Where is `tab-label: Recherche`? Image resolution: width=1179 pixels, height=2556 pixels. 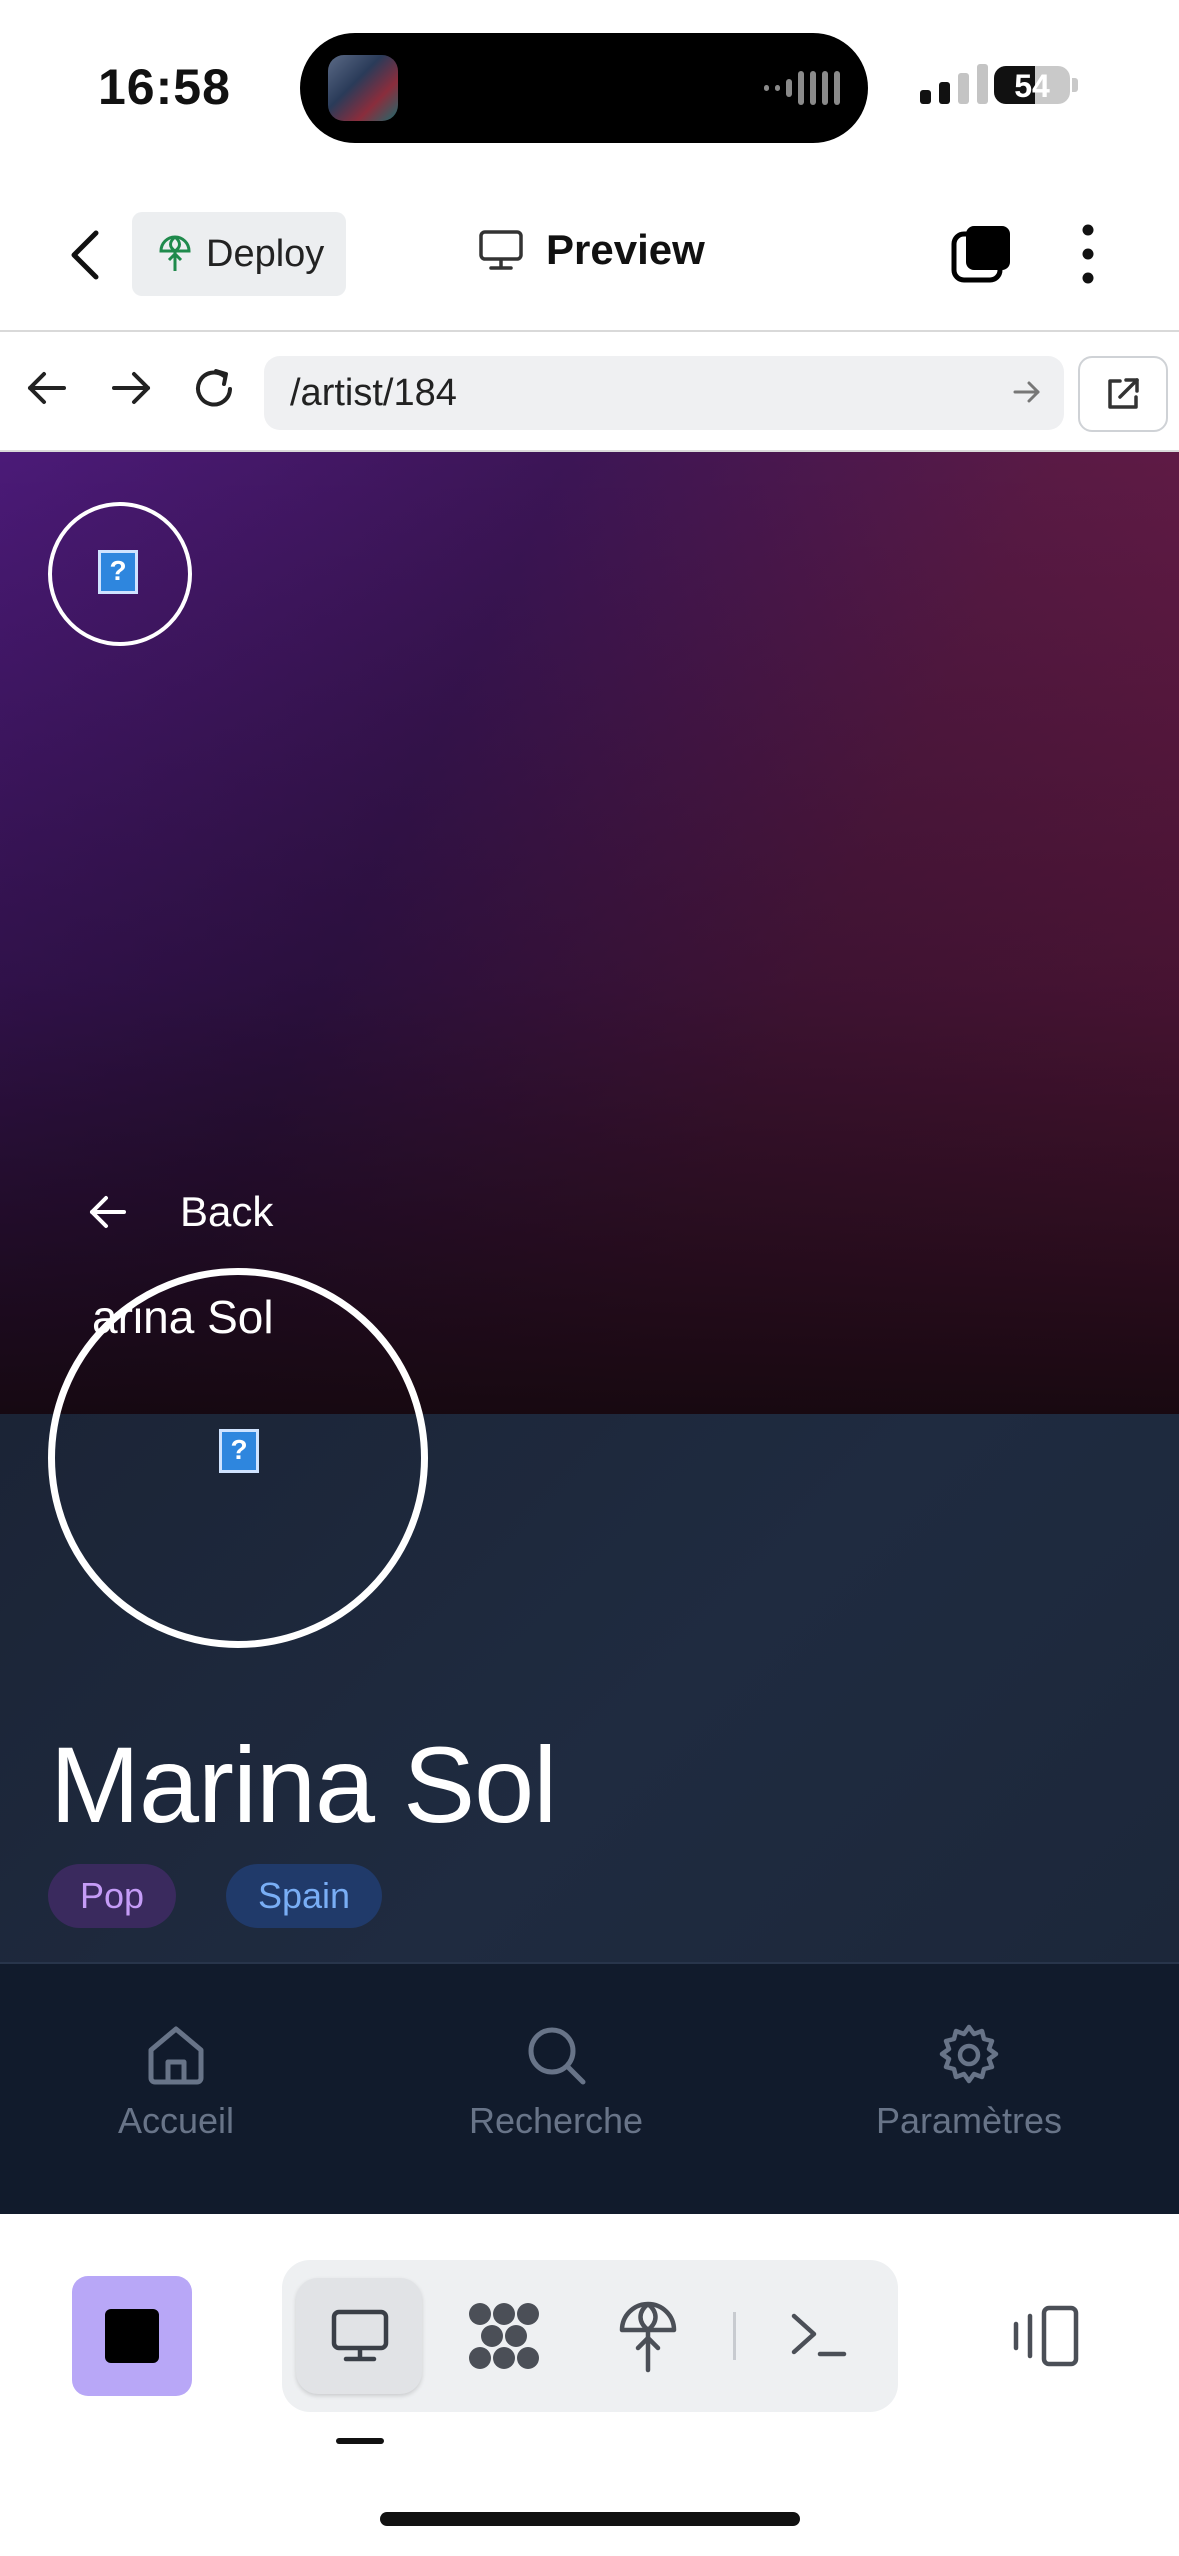 tab-label: Recherche is located at coordinates (556, 2120).